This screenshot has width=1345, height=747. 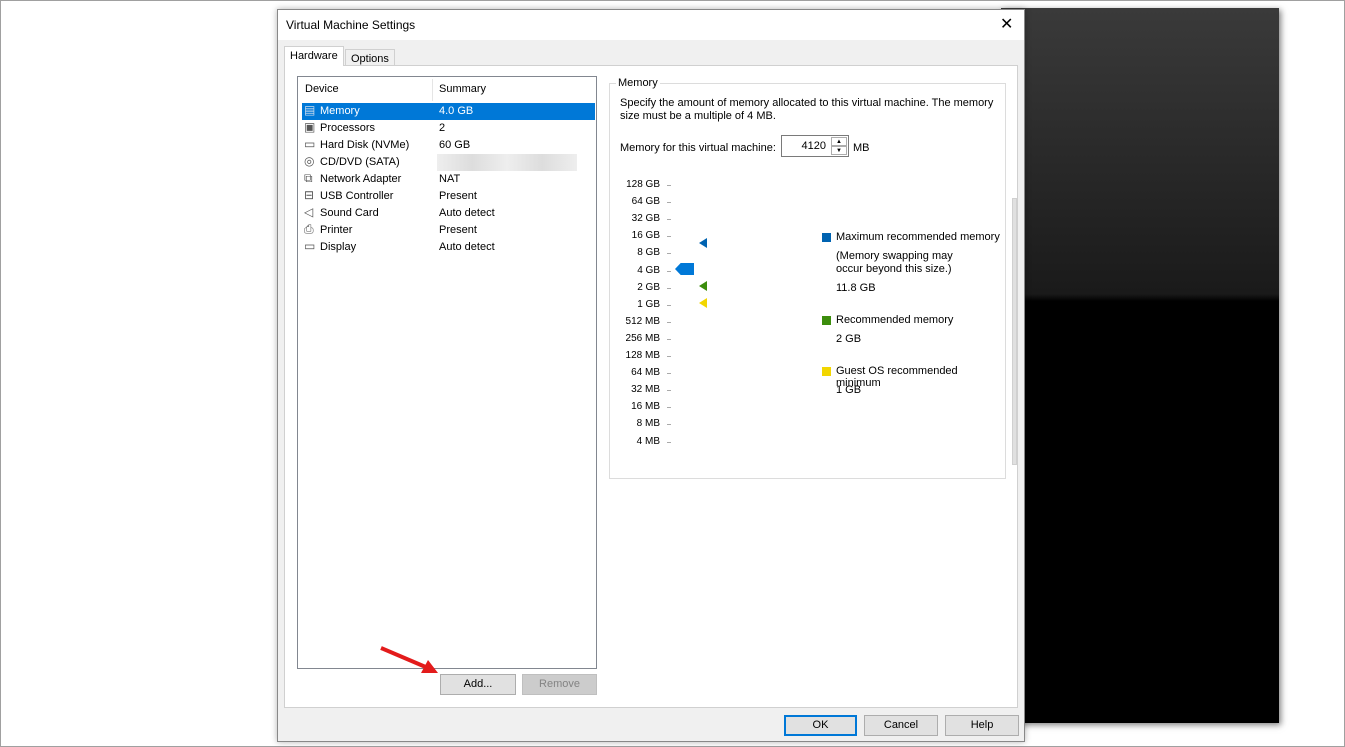 I want to click on memory-stepper: 4120 ▲ ▼, so click(x=815, y=146).